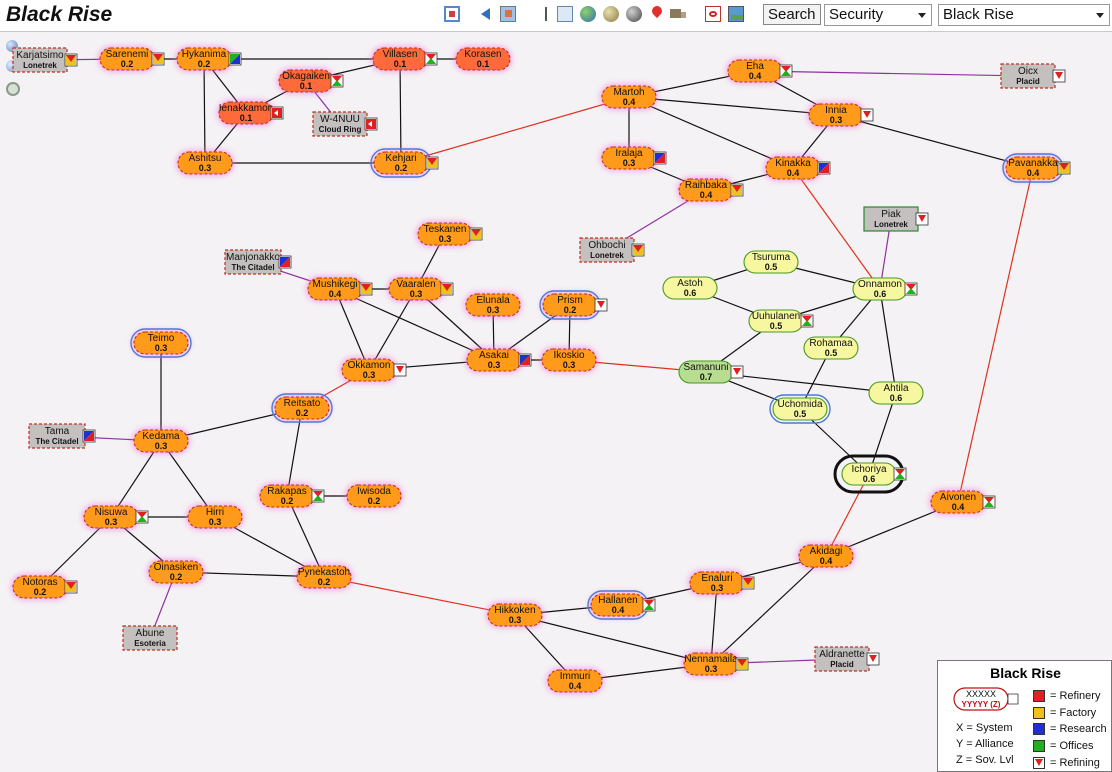  Describe the element at coordinates (1024, 15) in the screenshot. I see `region-select: Black Rise` at that location.